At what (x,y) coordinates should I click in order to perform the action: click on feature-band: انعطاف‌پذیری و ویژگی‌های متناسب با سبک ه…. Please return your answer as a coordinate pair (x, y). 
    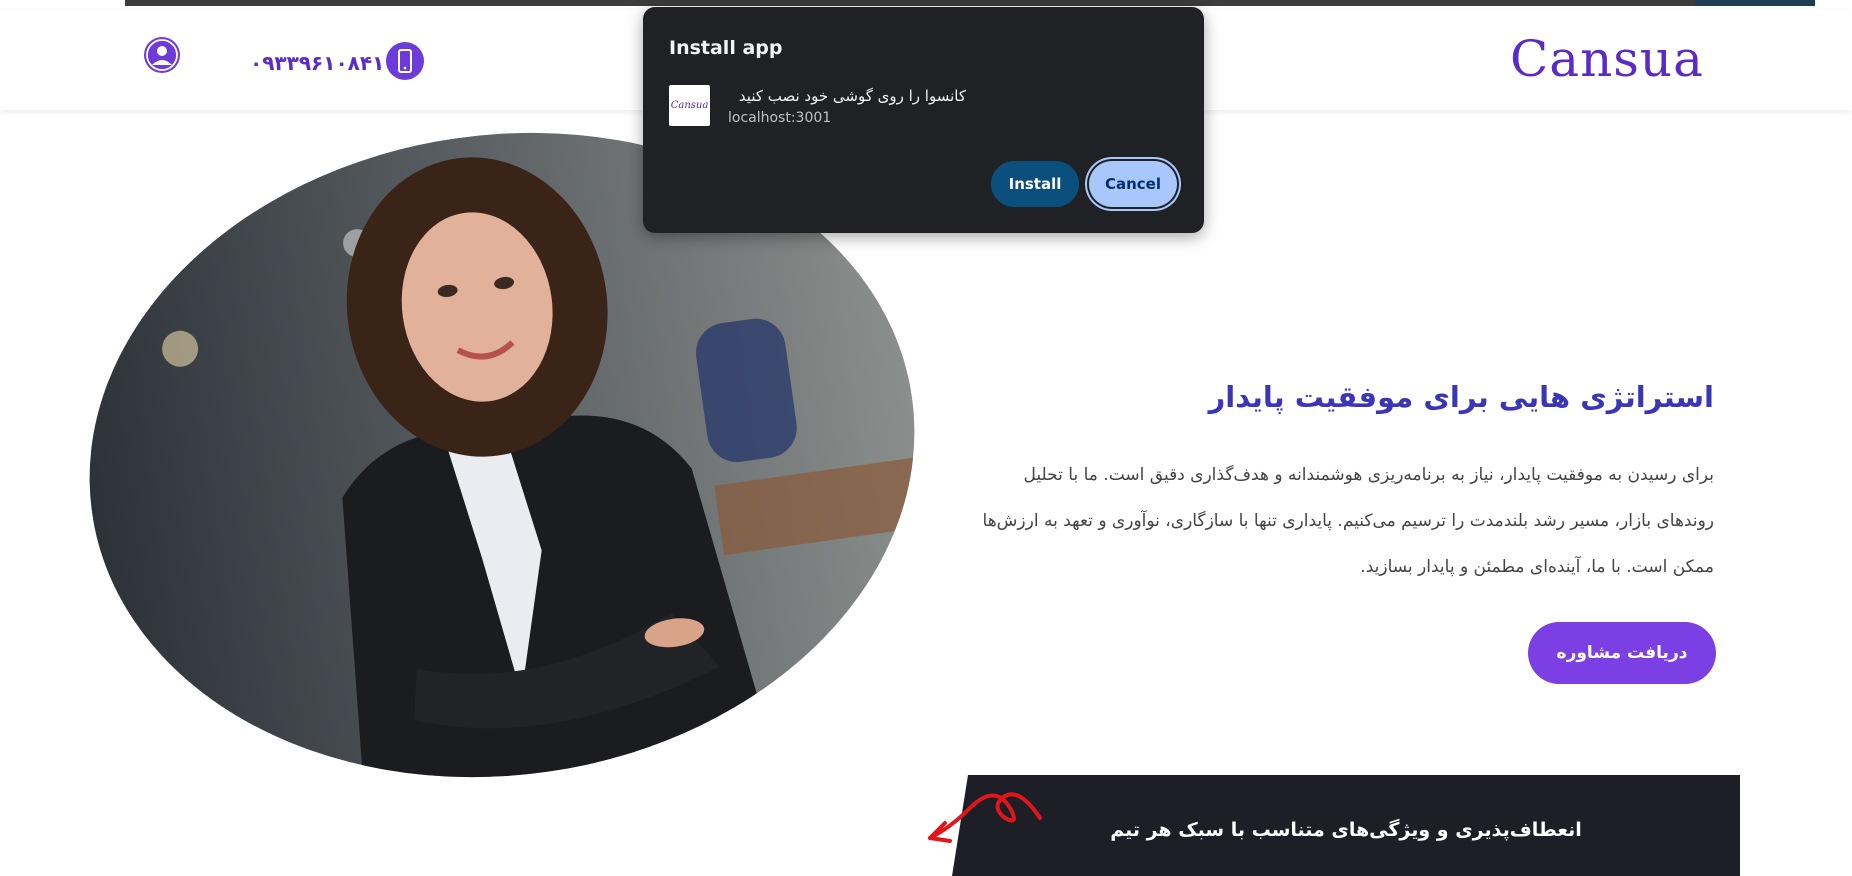
    Looking at the image, I should click on (1346, 825).